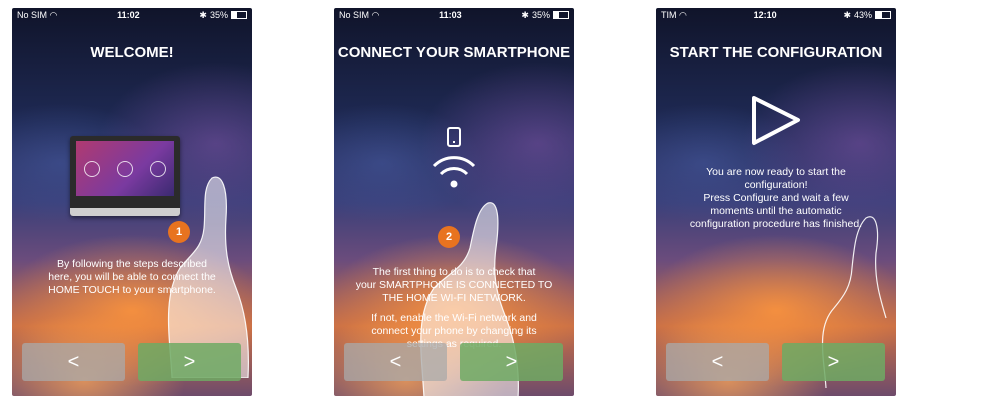  I want to click on screen-title: START THE CONFIGURATION, so click(776, 52).